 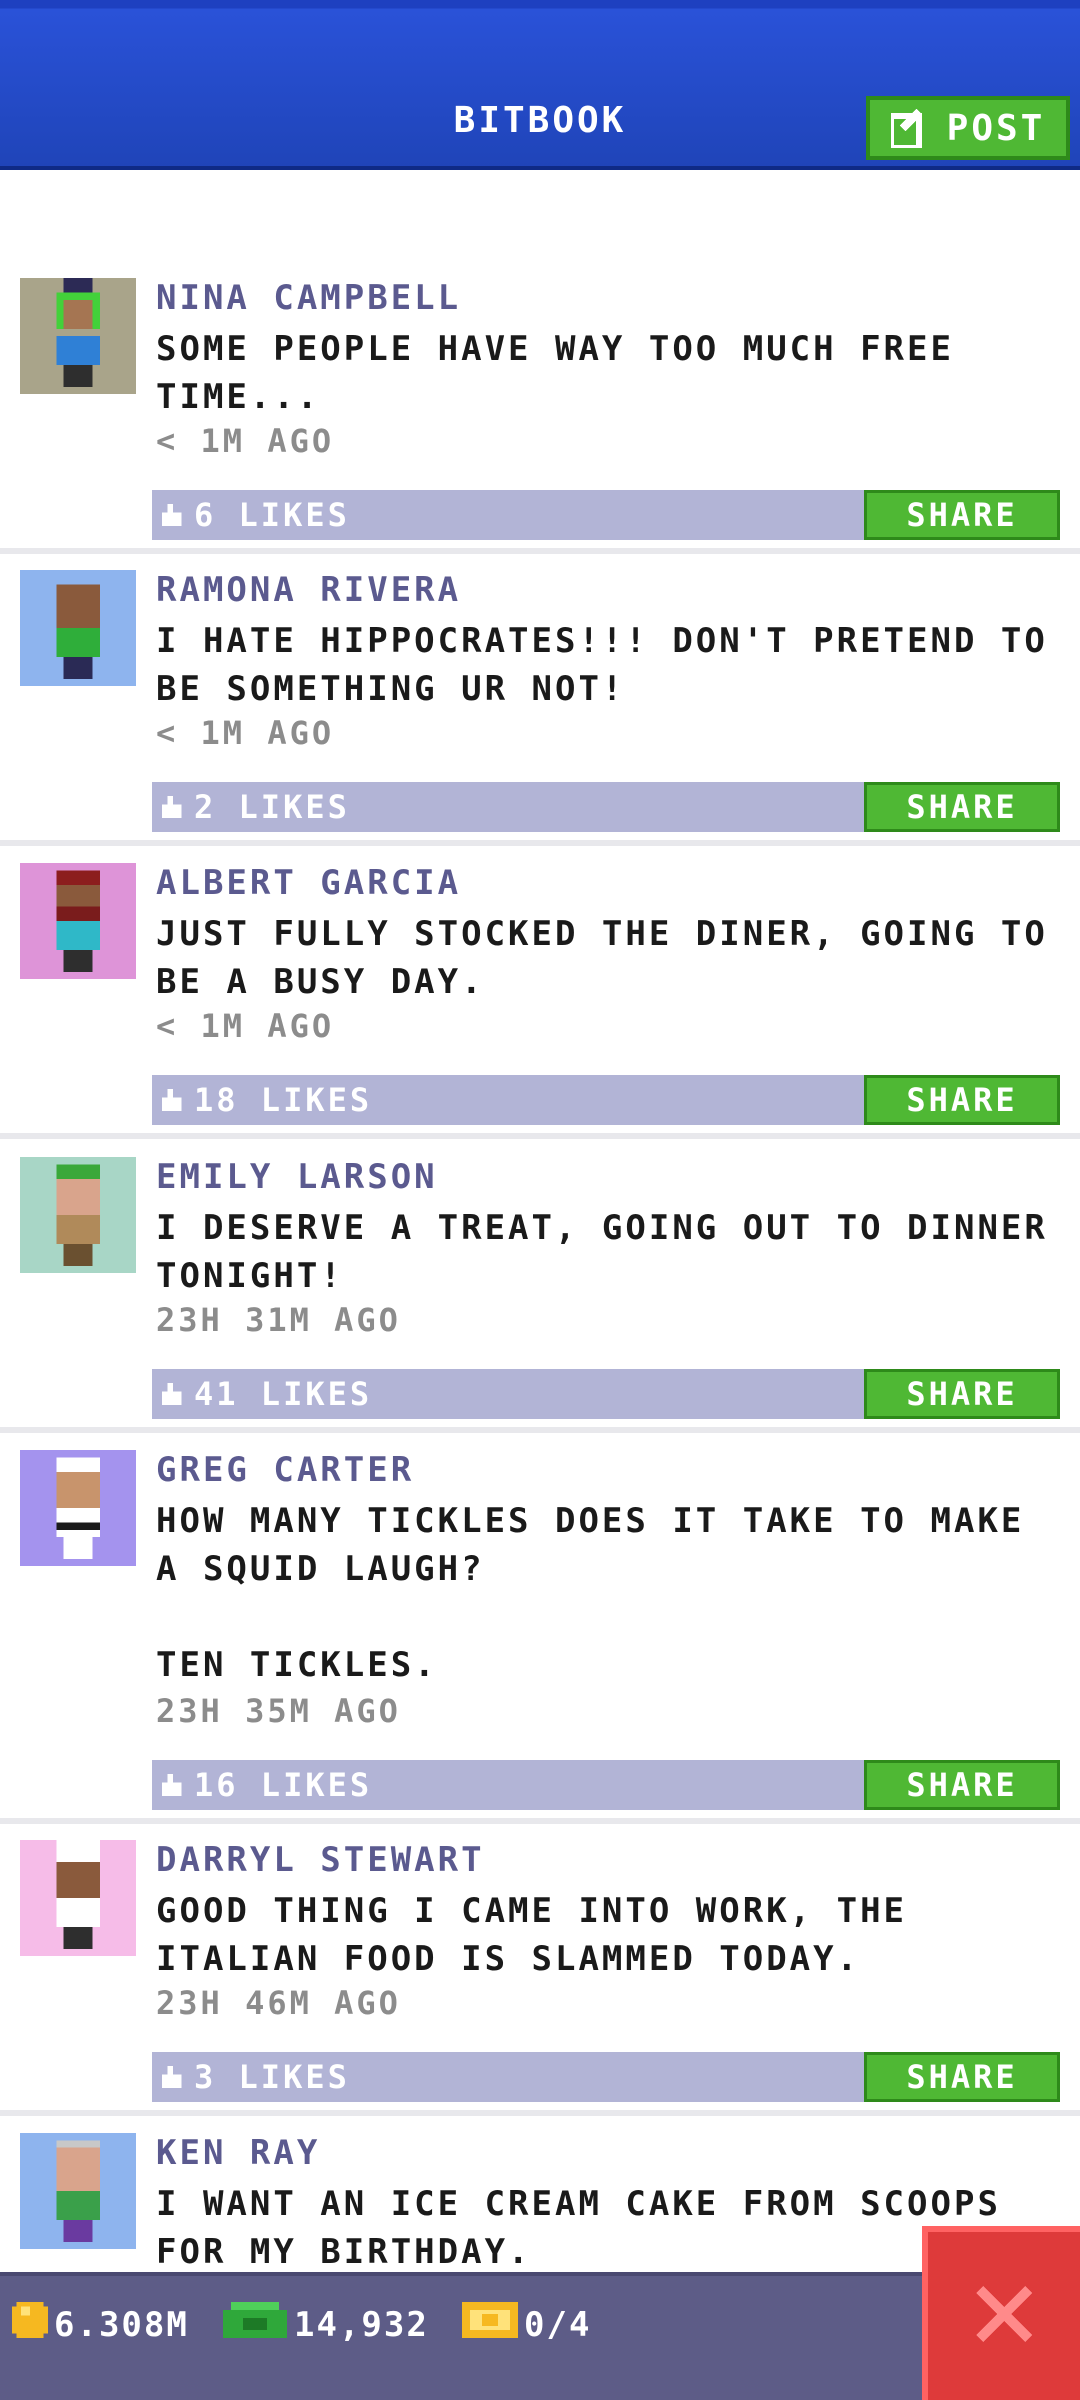 What do you see at coordinates (285, 1470) in the screenshot?
I see `post-author: GREG CARTER` at bounding box center [285, 1470].